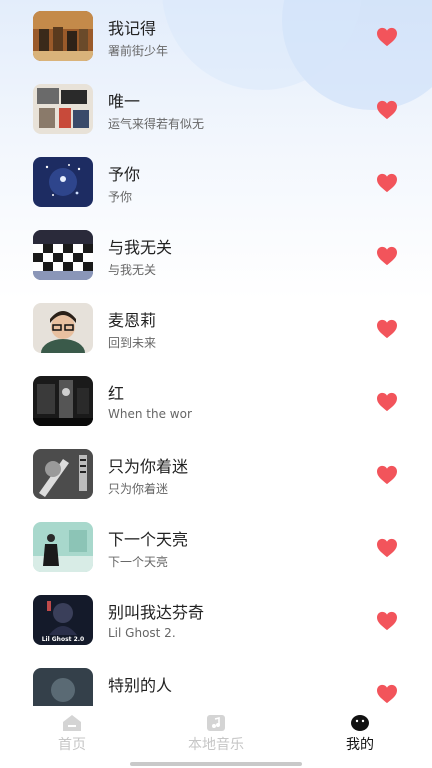 Image resolution: width=432 pixels, height=768 pixels. What do you see at coordinates (216, 193) in the screenshot?
I see `song-row: 予你 予你` at bounding box center [216, 193].